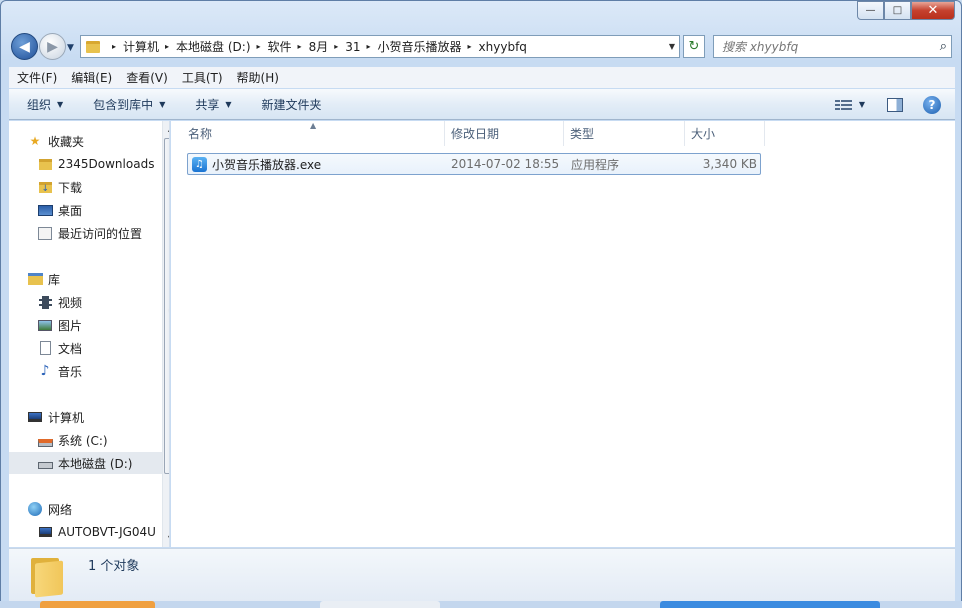  I want to click on nav-item-music: ♪ 音乐, so click(103, 371).